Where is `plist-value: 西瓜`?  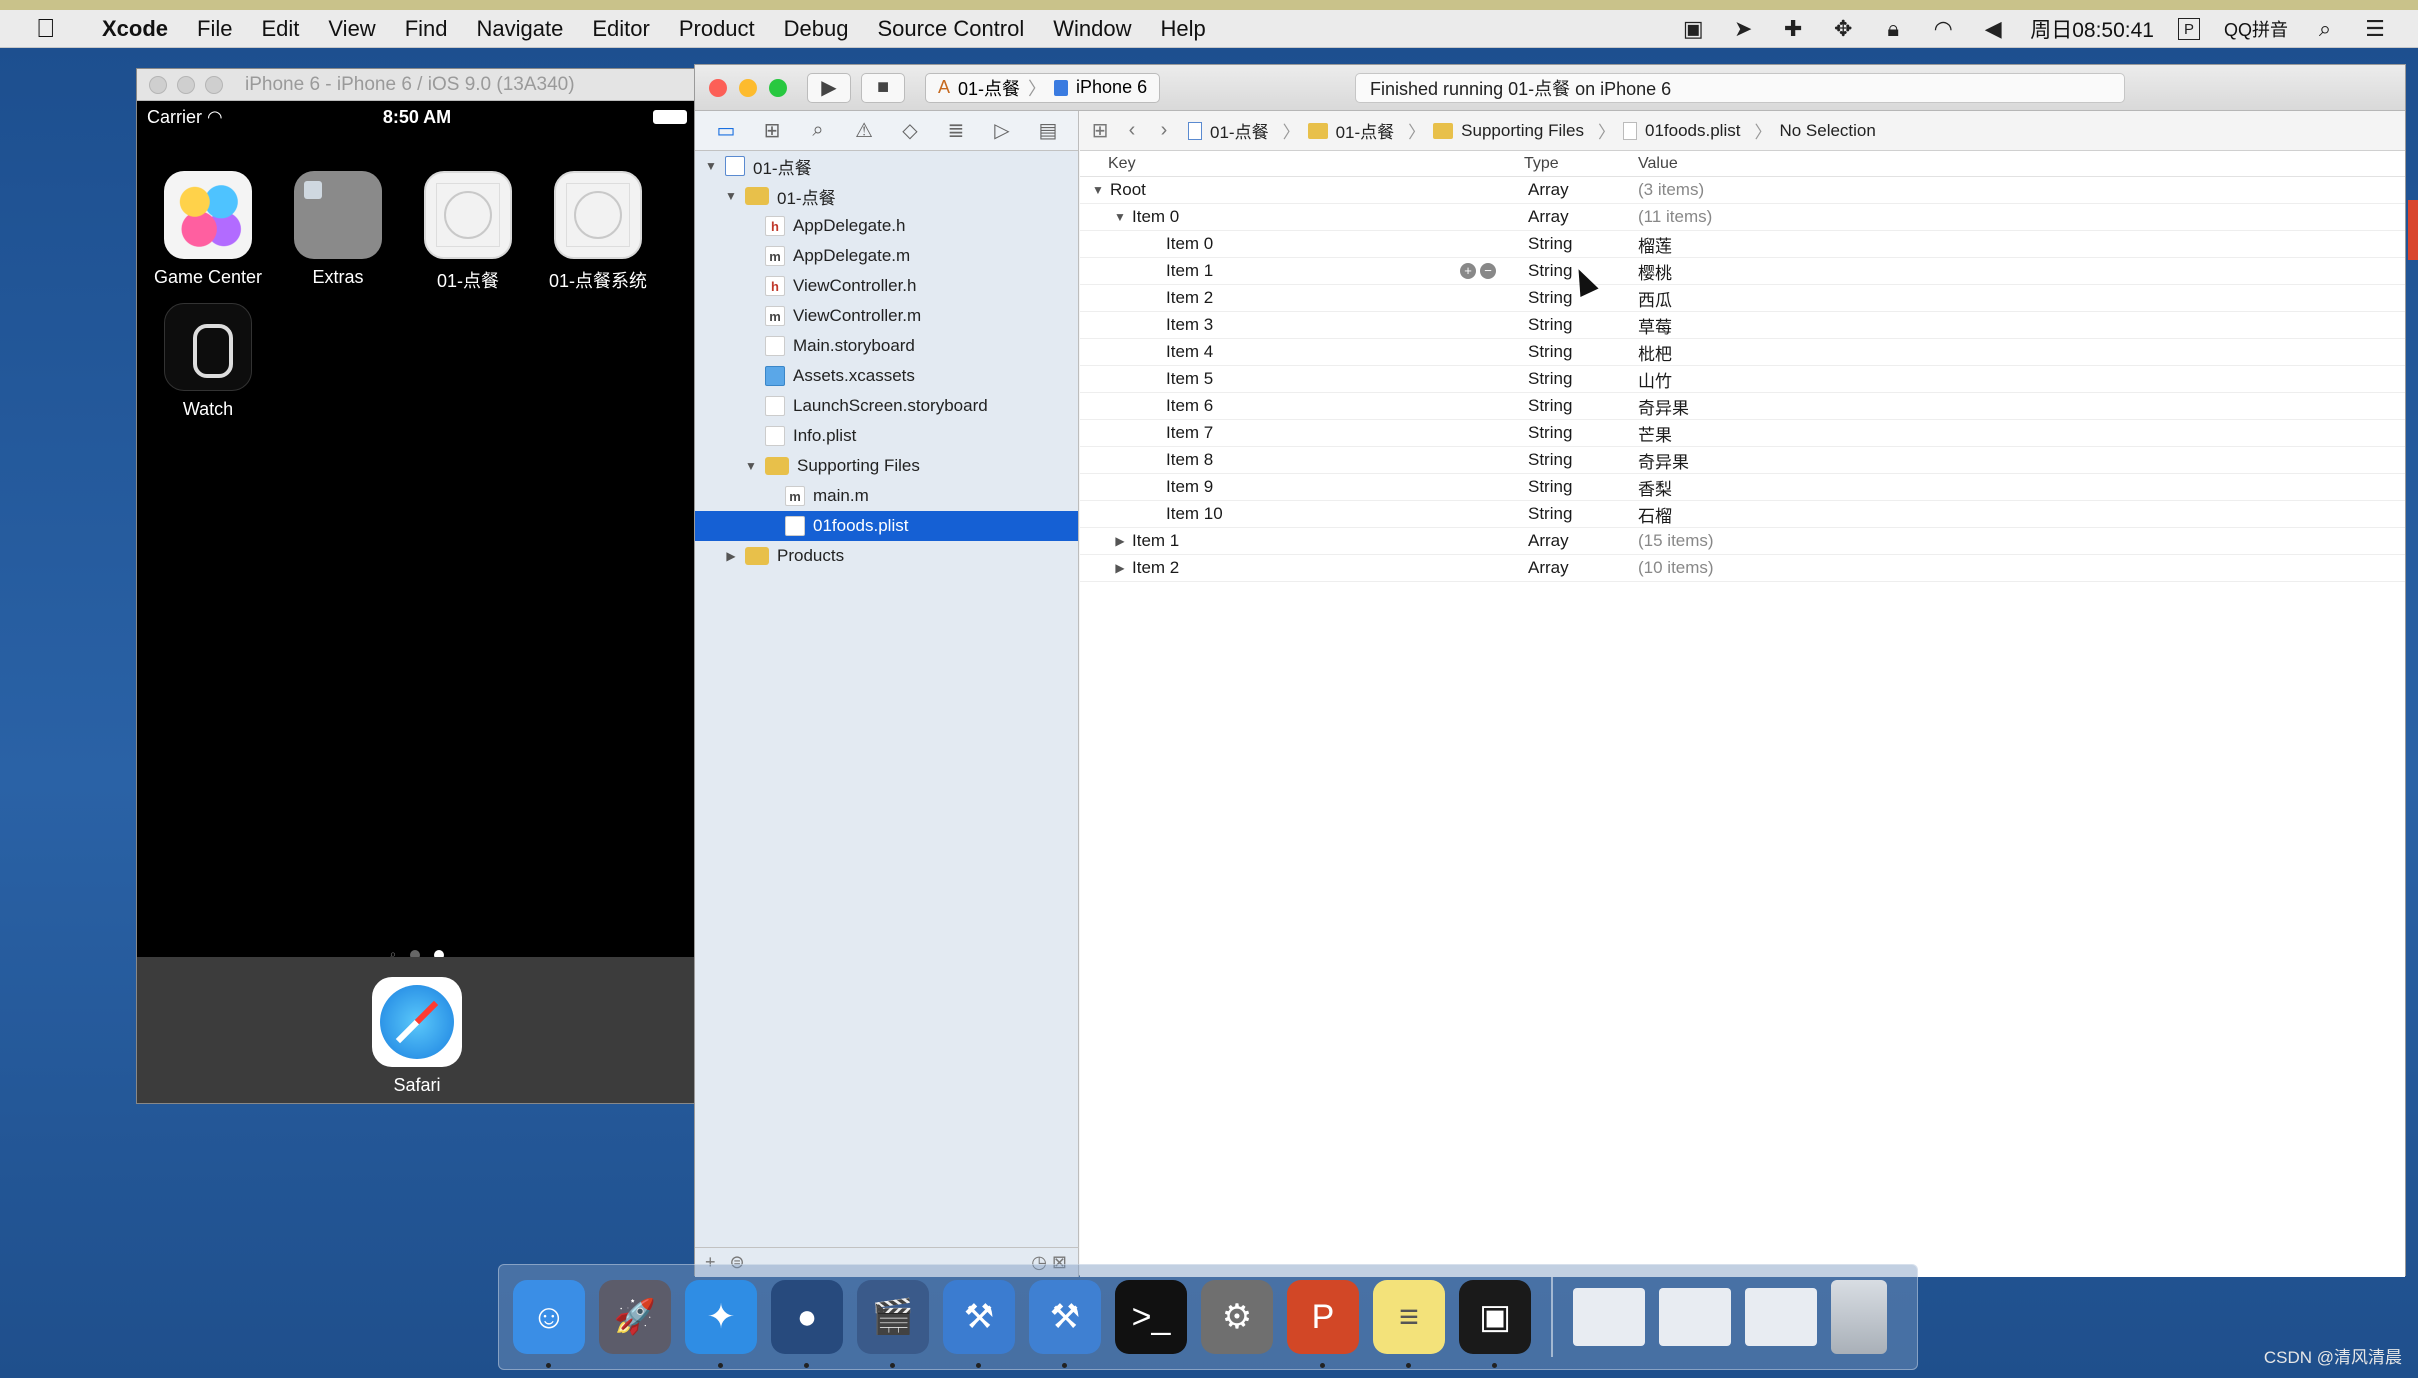
plist-value: 西瓜 is located at coordinates (2020, 298).